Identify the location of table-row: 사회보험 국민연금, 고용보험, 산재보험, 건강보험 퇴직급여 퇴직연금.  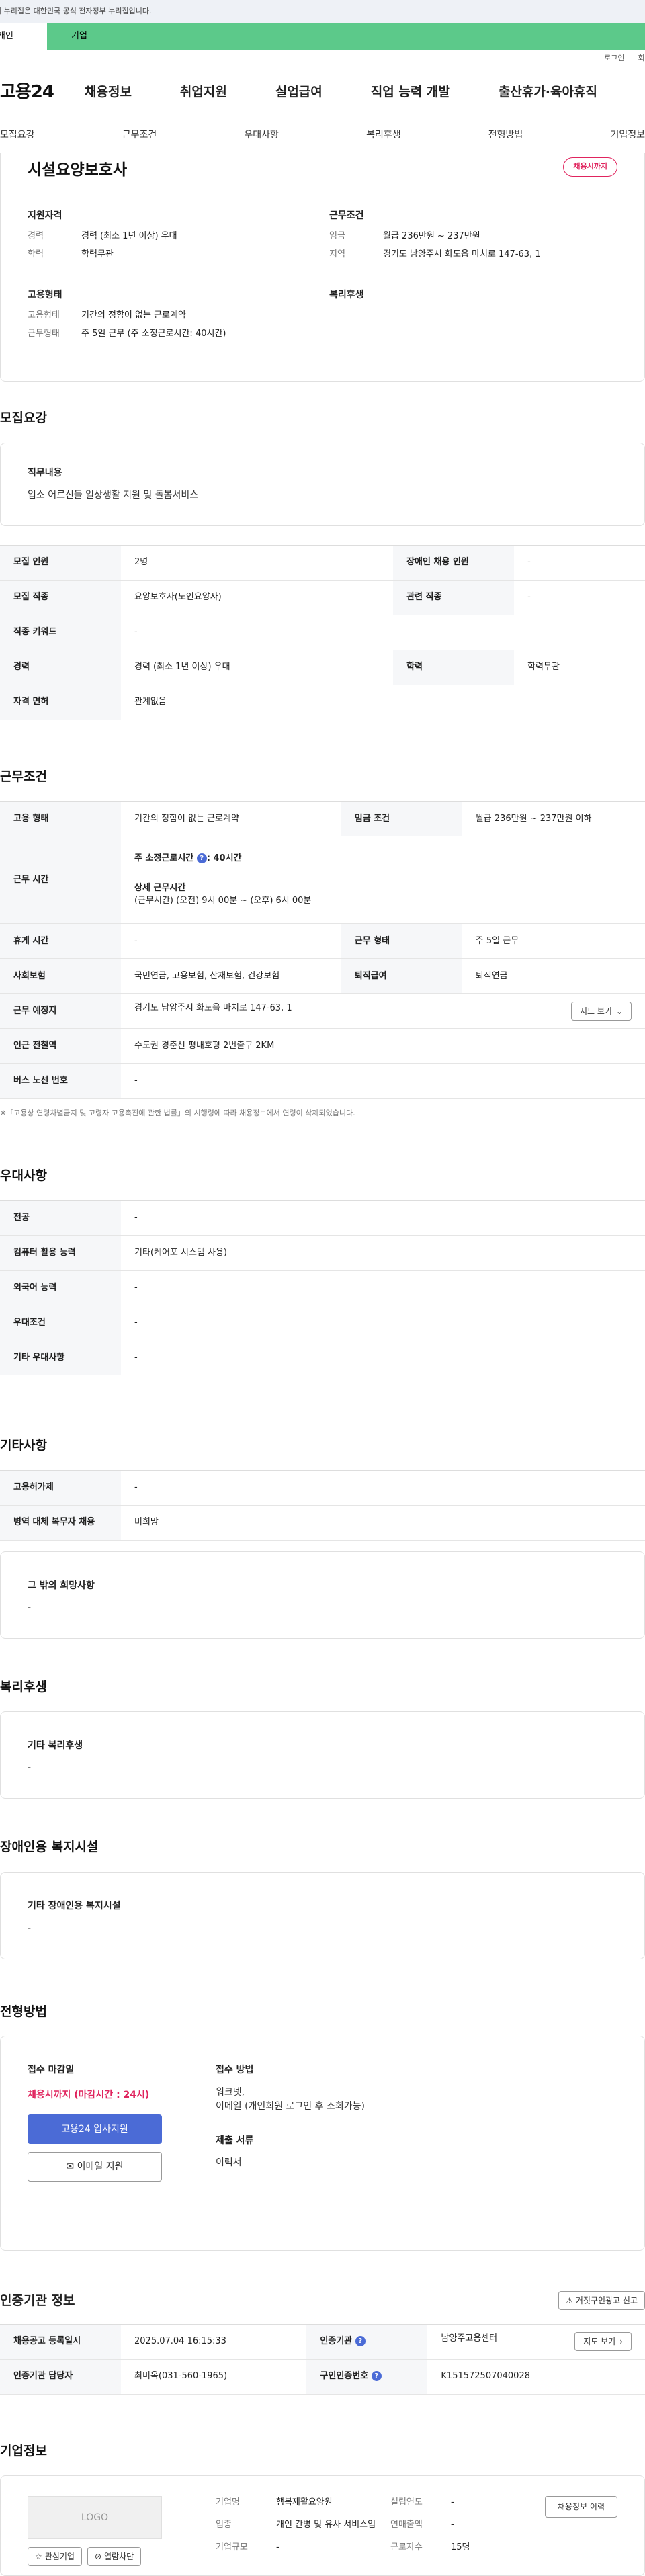
(322, 976).